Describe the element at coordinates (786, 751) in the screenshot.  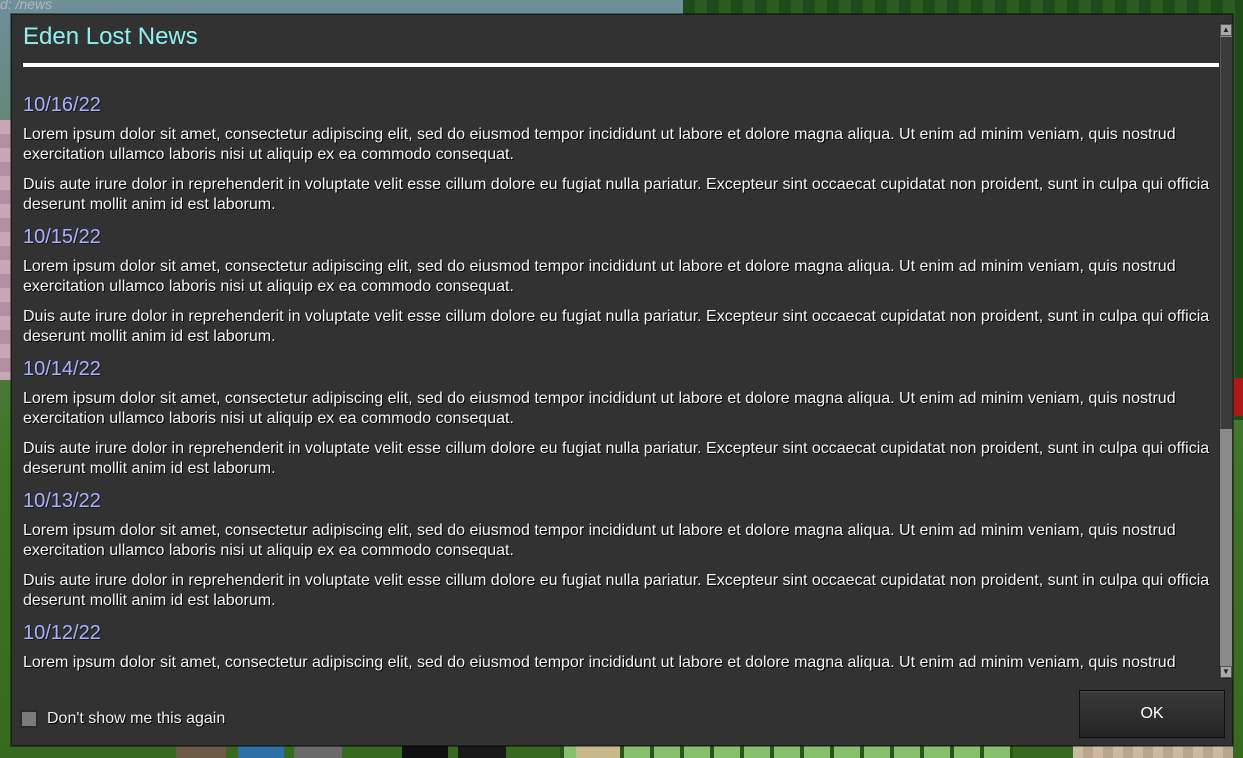
I see `background-fence` at that location.